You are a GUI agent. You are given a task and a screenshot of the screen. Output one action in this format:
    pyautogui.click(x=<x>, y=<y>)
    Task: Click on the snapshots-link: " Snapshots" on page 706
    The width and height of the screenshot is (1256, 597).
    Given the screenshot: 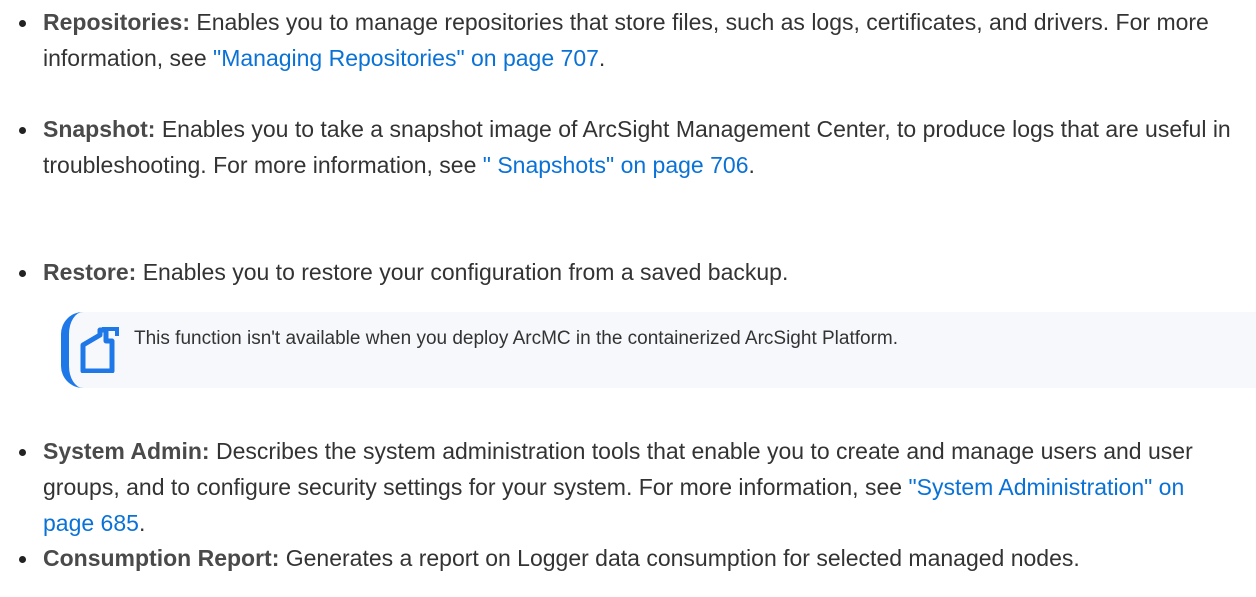 What is the action you would take?
    pyautogui.click(x=616, y=165)
    